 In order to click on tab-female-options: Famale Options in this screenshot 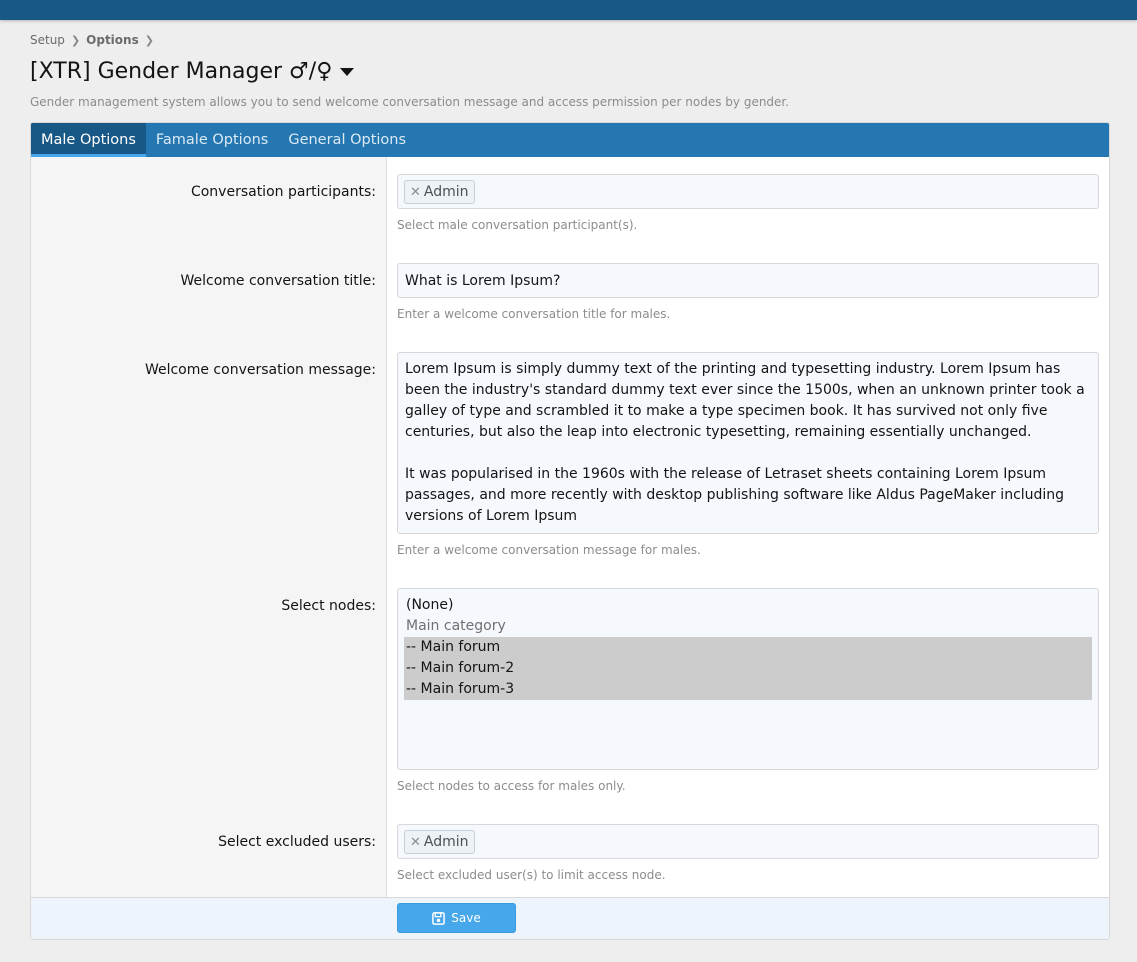, I will do `click(212, 140)`.